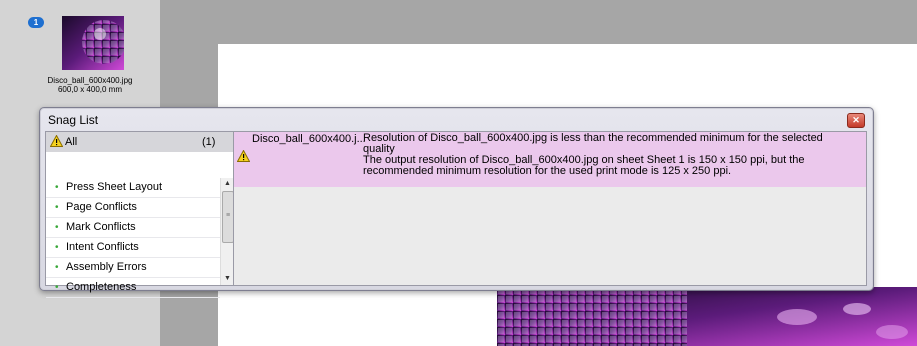 The image size is (917, 346). What do you see at coordinates (139, 142) in the screenshot?
I see `all-snags-item: All (1)` at bounding box center [139, 142].